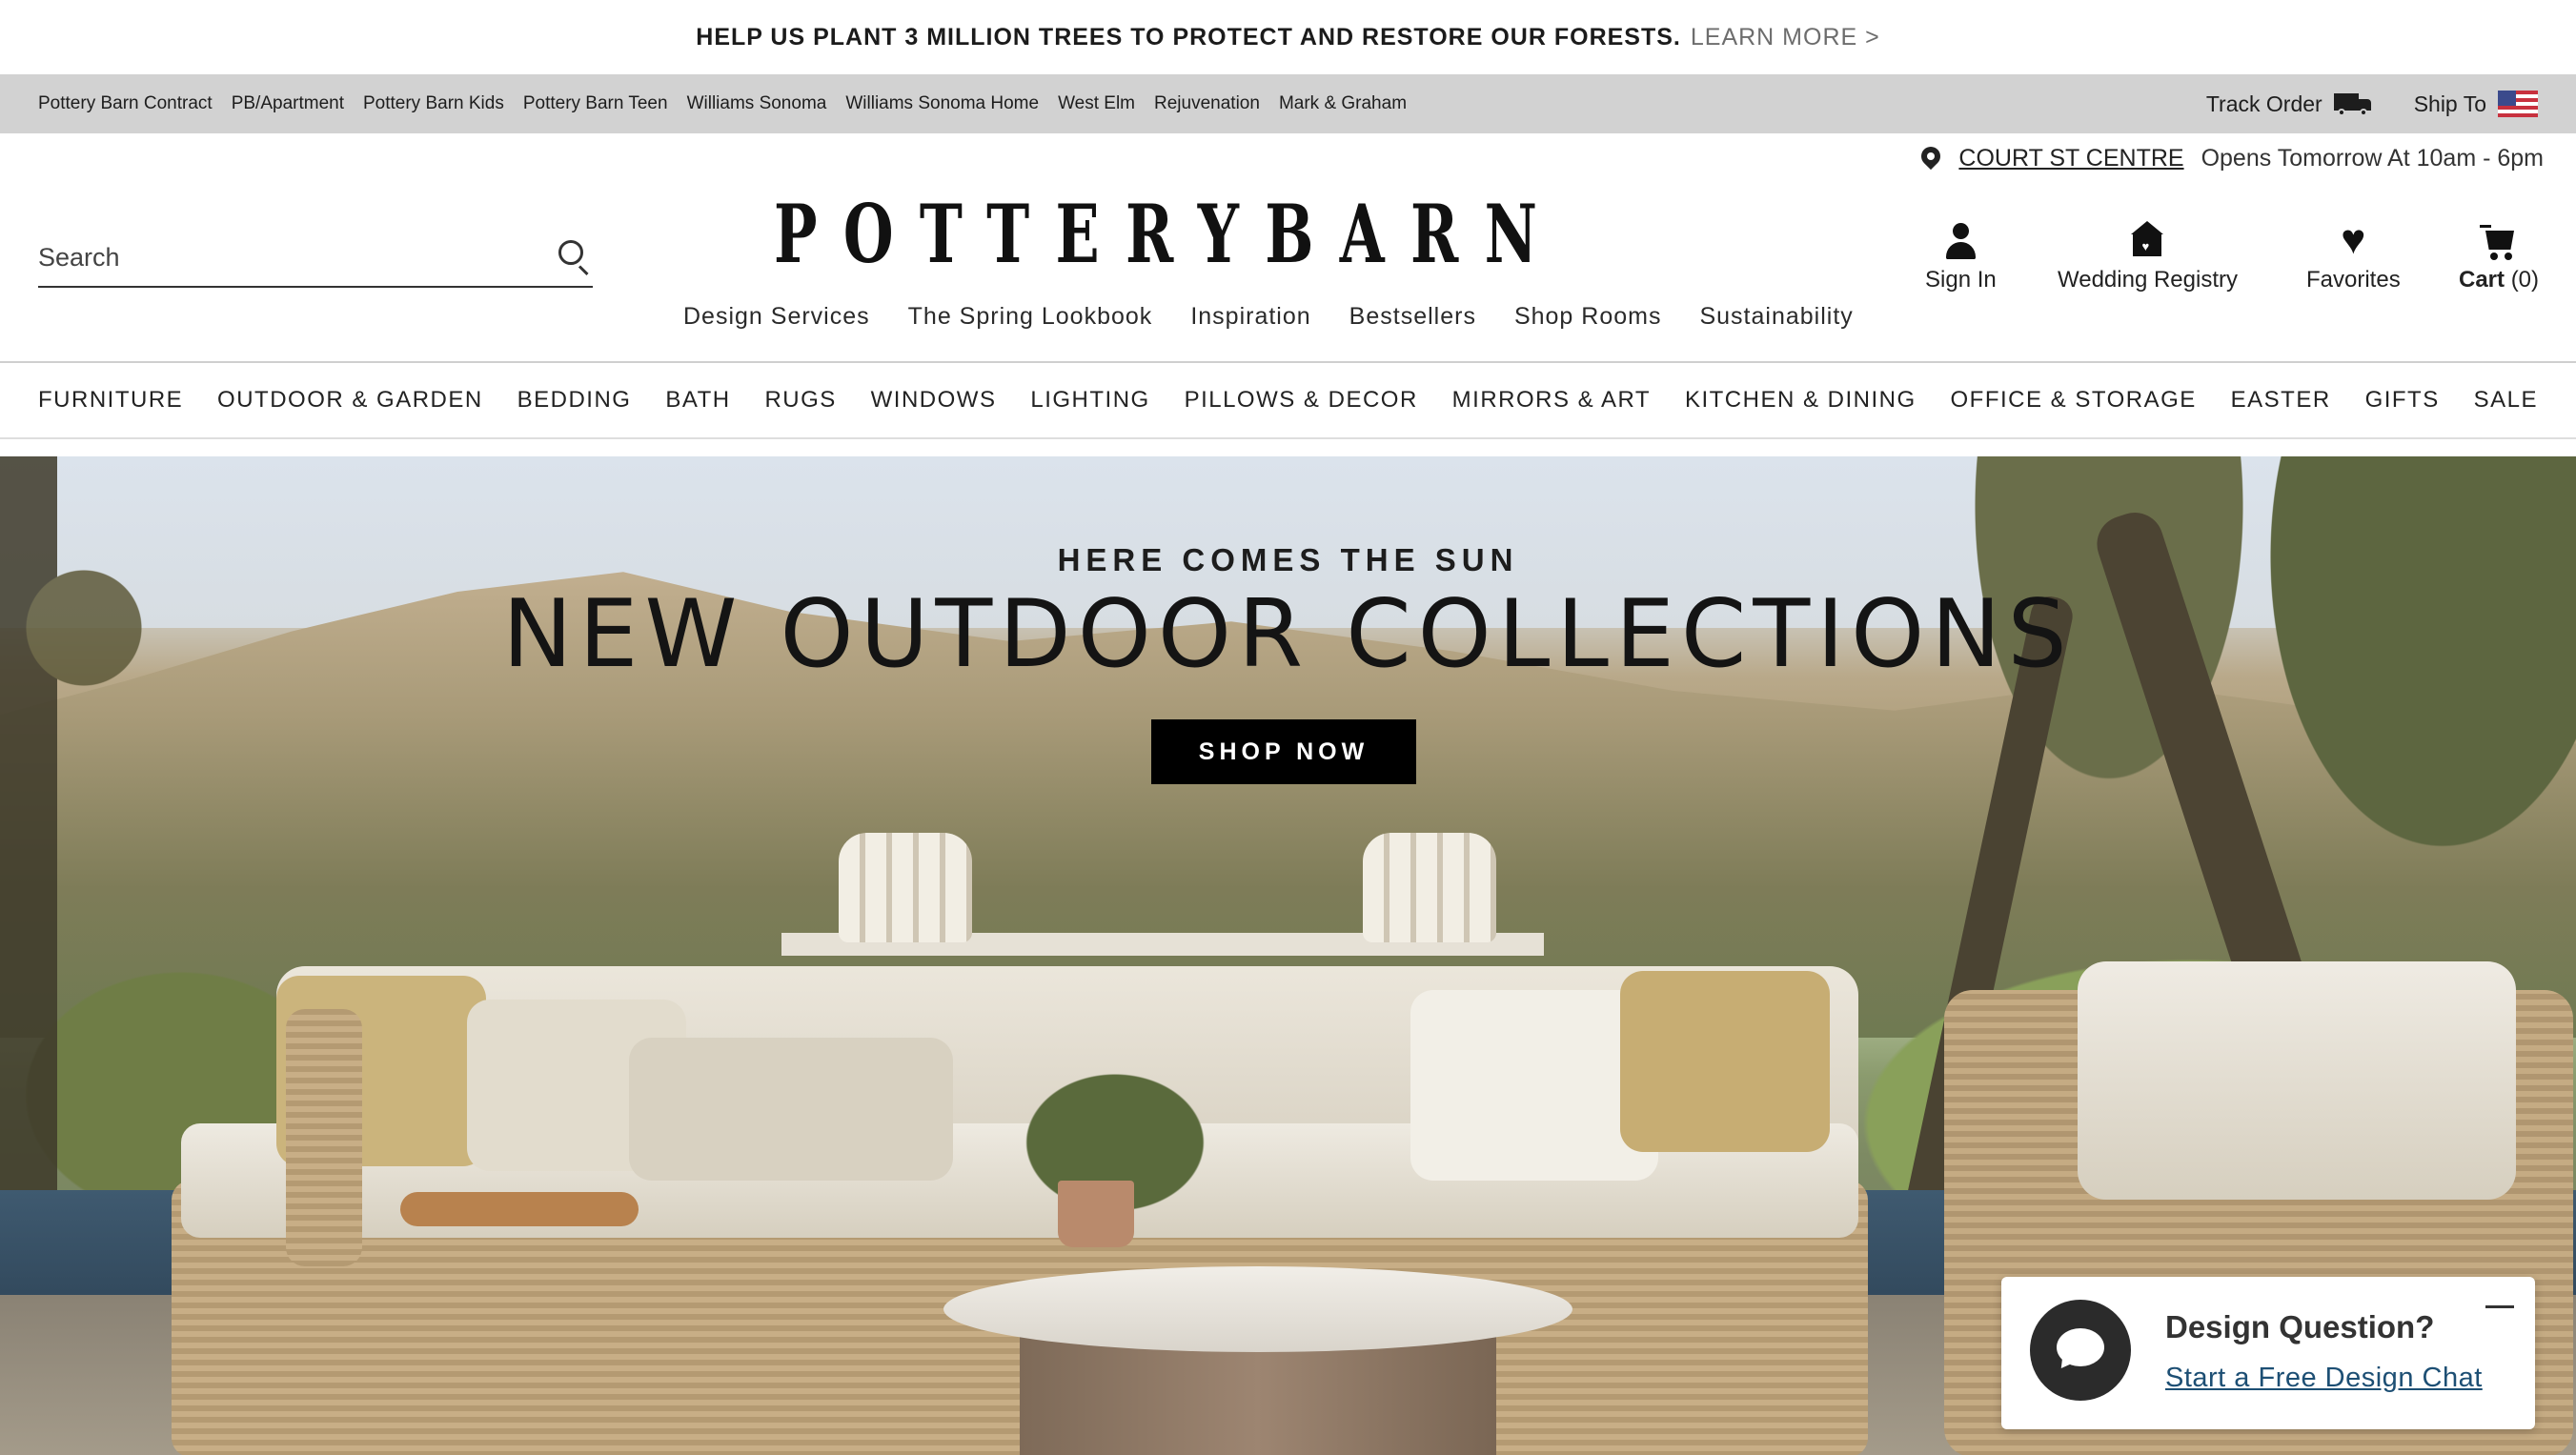  Describe the element at coordinates (125, 104) in the screenshot. I see `brand-link: Pottery Barn Contract` at that location.